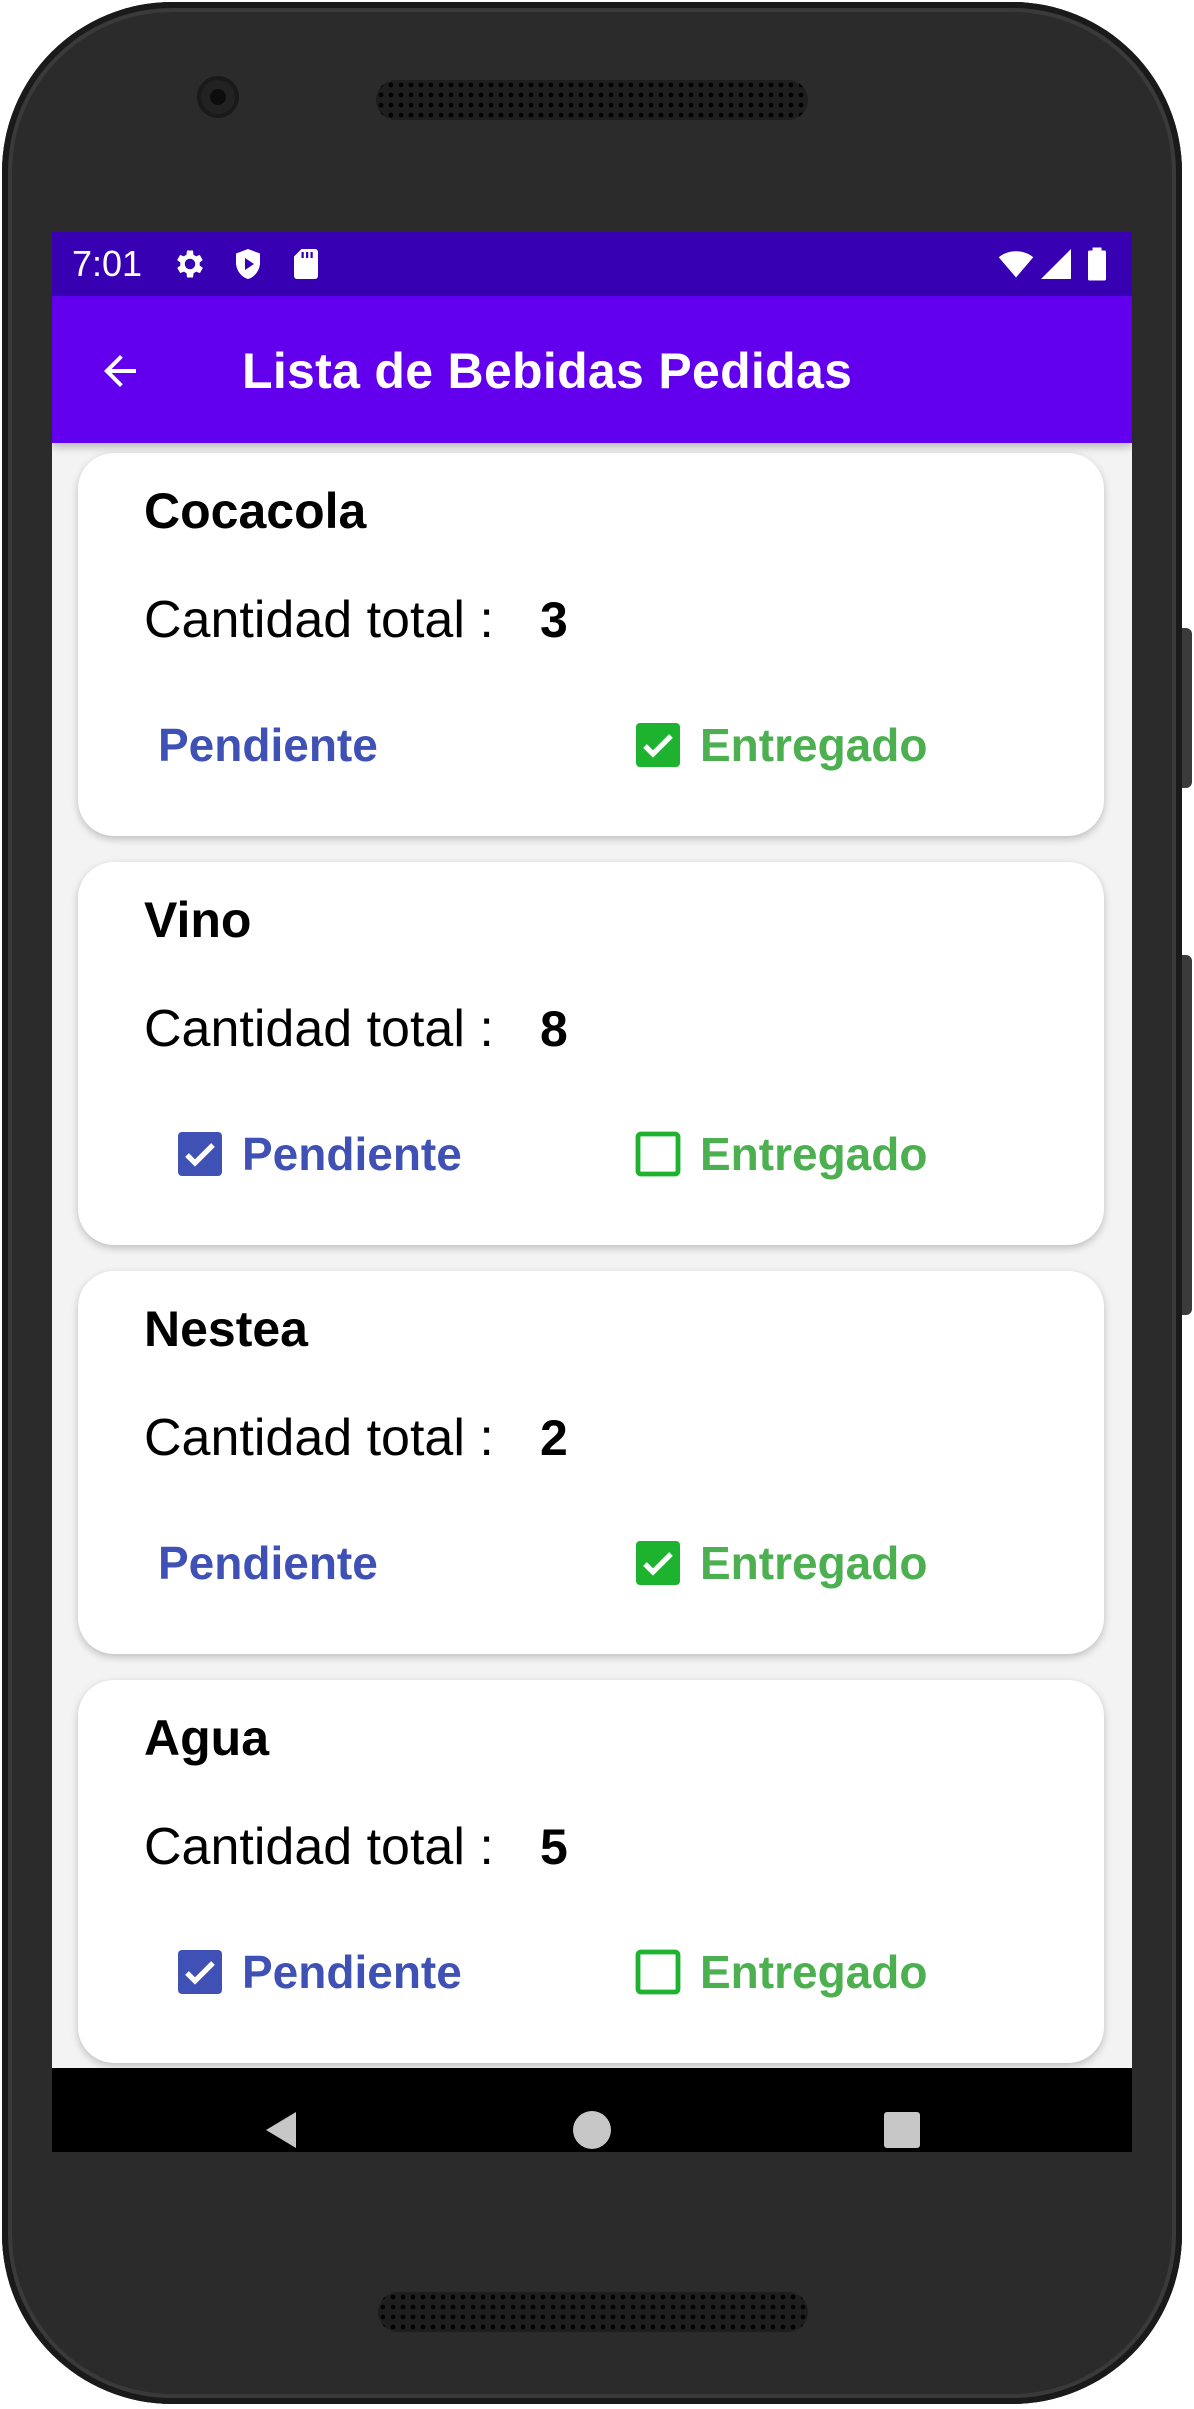  Describe the element at coordinates (190, 264) in the screenshot. I see `gear-icon` at that location.